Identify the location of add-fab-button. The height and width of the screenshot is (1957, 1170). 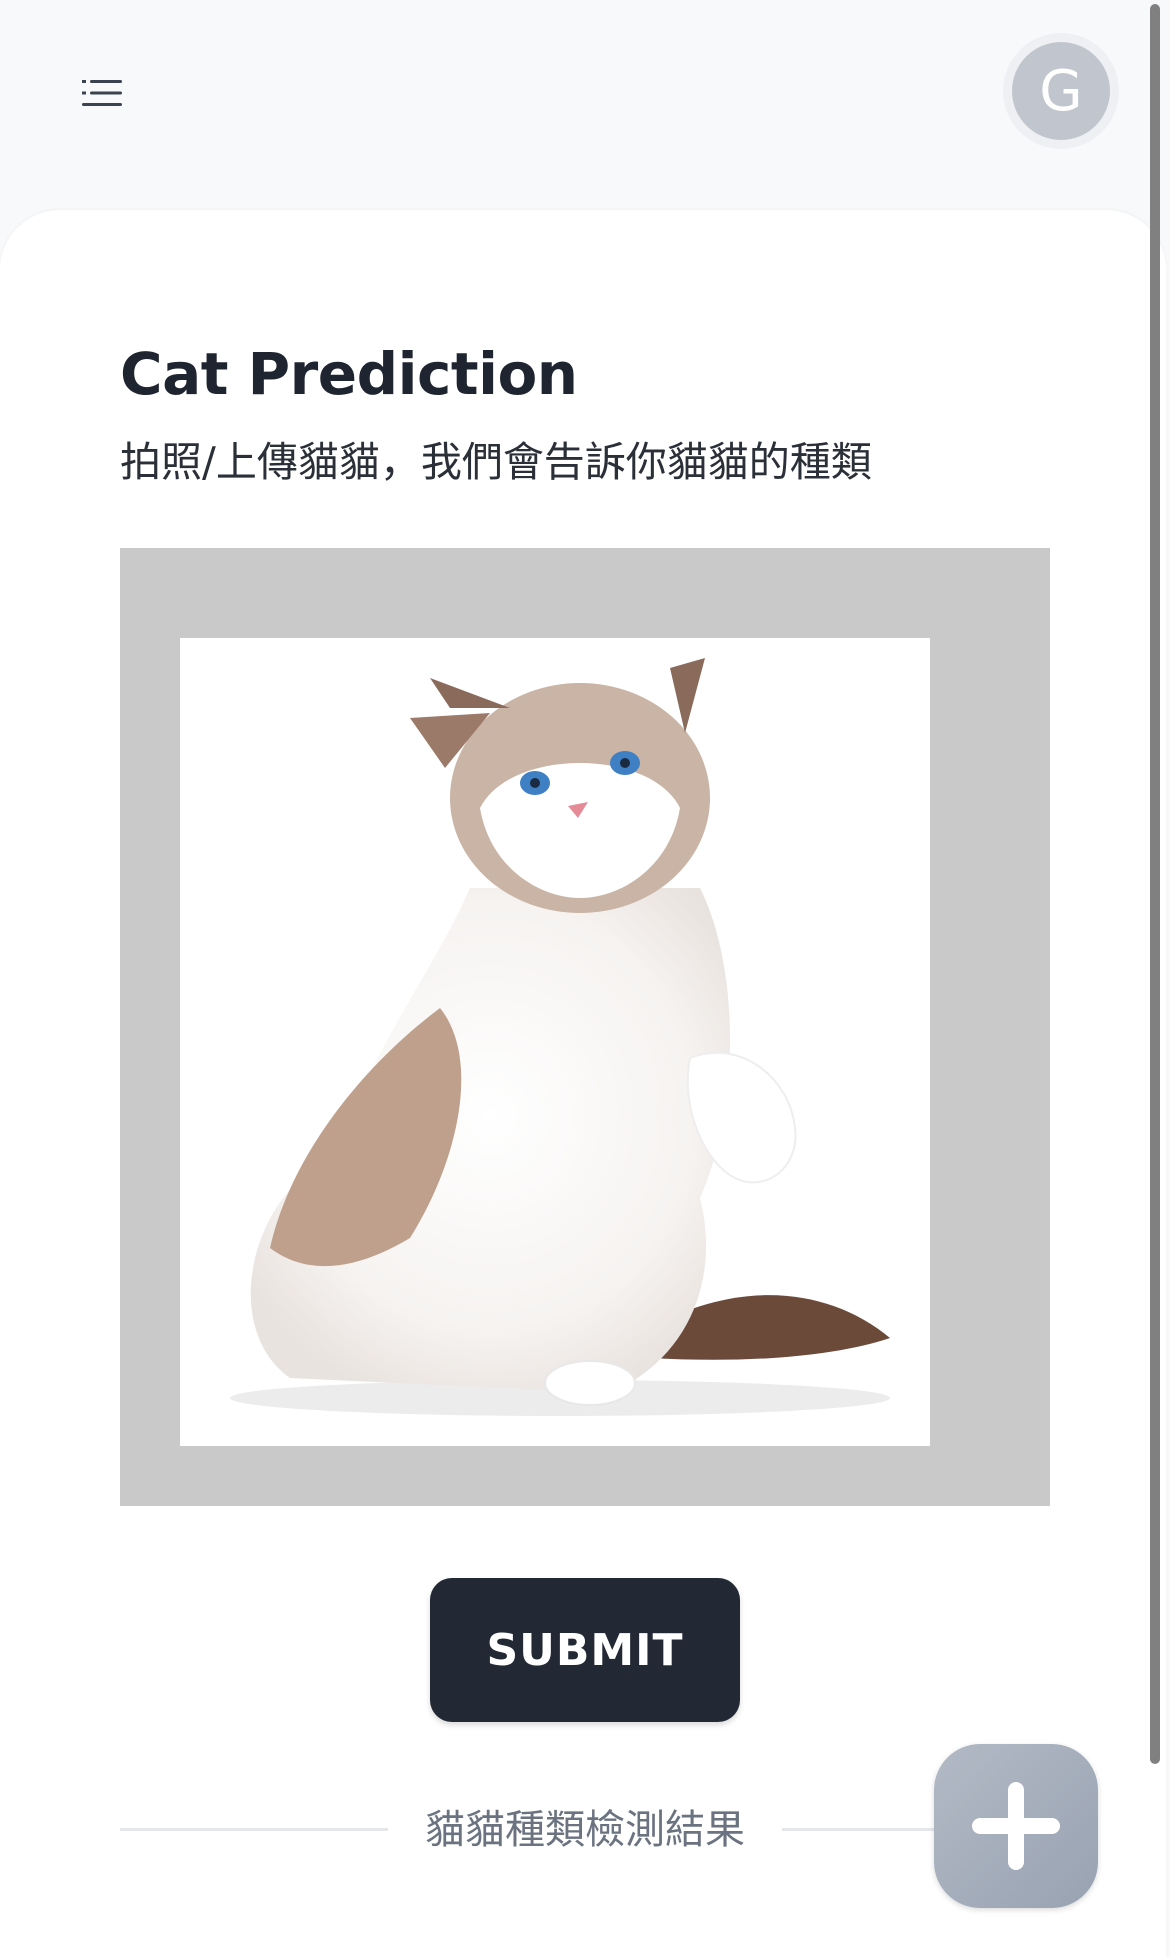
(1016, 1826).